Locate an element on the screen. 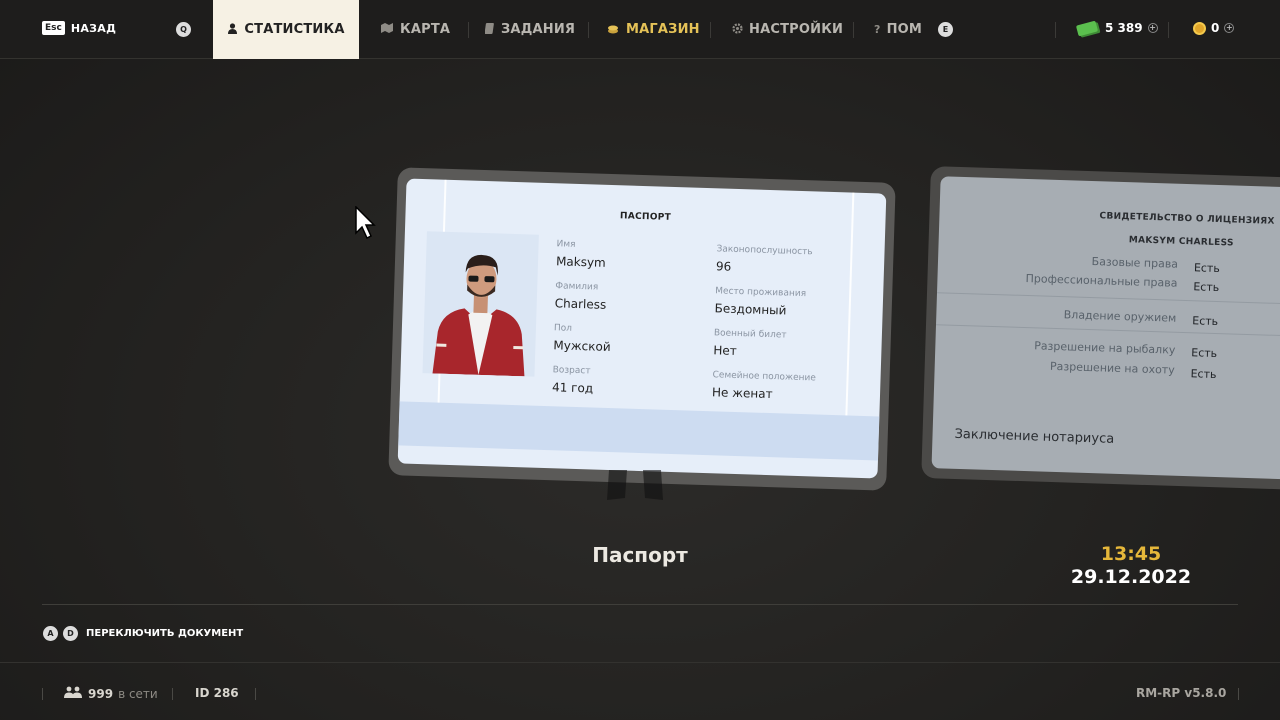 Image resolution: width=1280 pixels, height=720 pixels. license-label: Разрешение на охоту is located at coordinates (1112, 368).